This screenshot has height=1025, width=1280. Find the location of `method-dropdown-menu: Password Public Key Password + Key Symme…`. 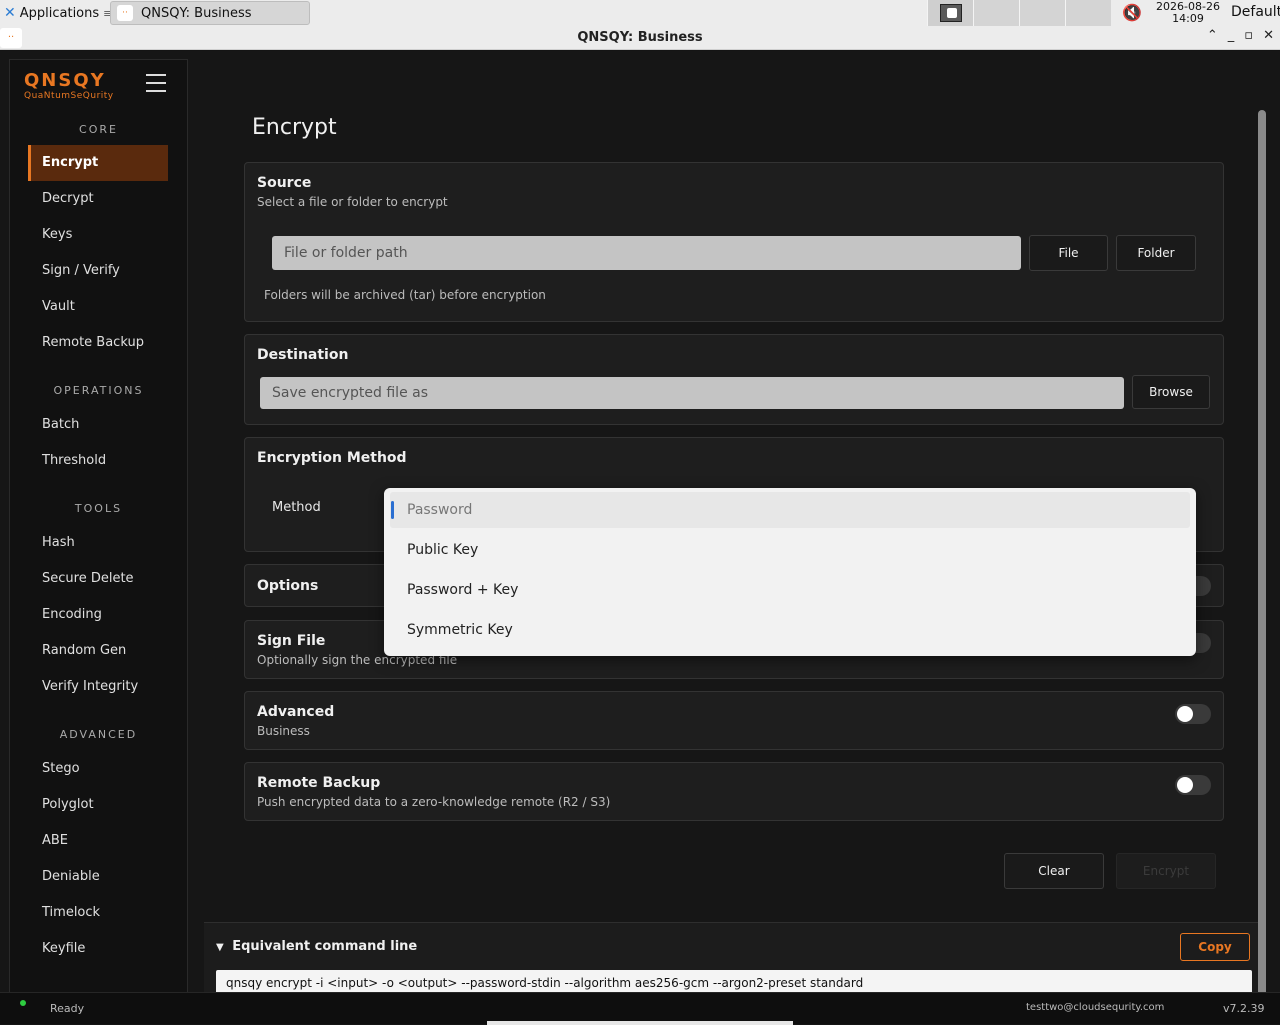

method-dropdown-menu: Password Public Key Password + Key Symme… is located at coordinates (790, 572).